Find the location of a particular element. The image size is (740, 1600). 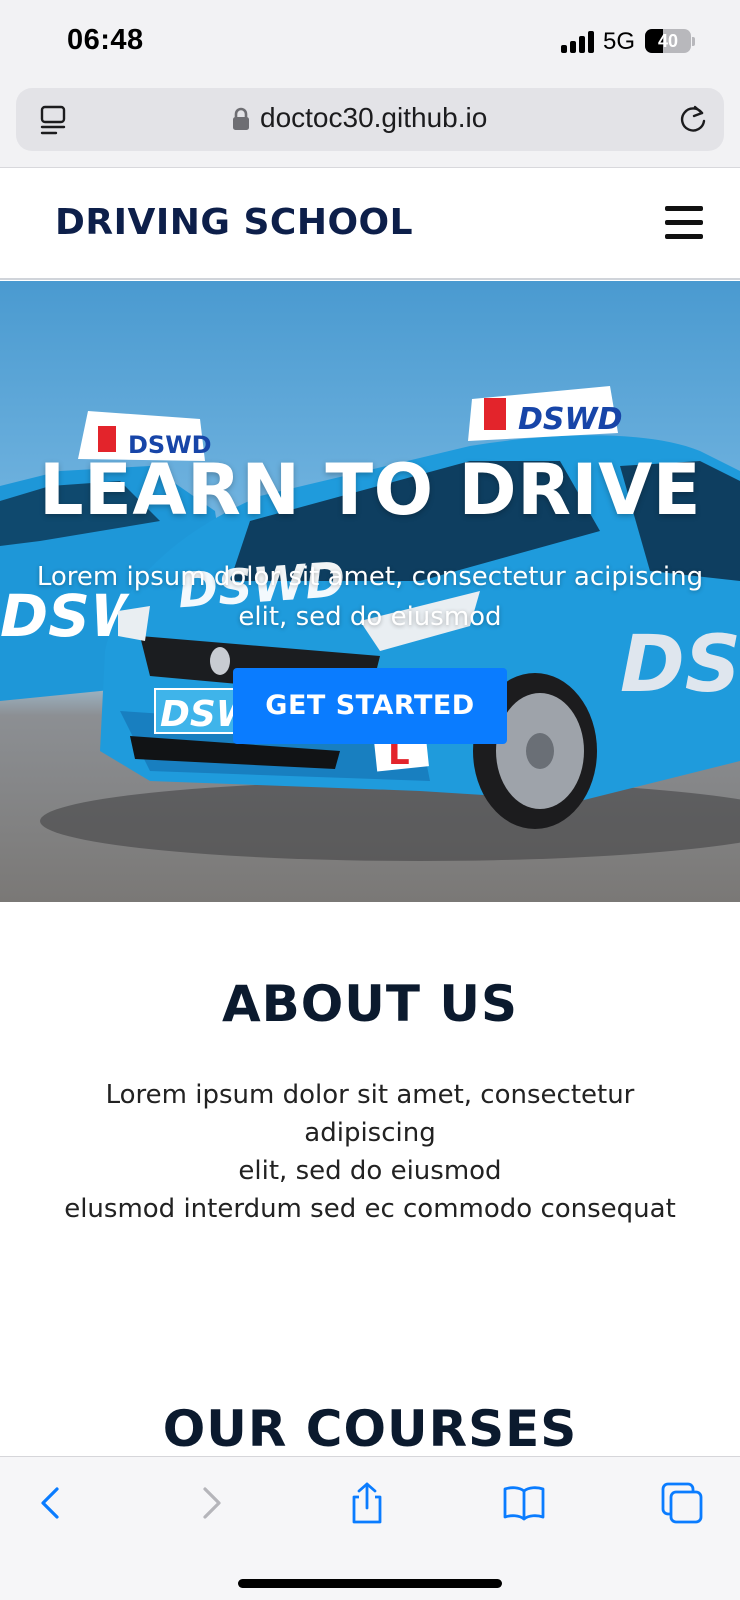

share-icon is located at coordinates (367, 1503).